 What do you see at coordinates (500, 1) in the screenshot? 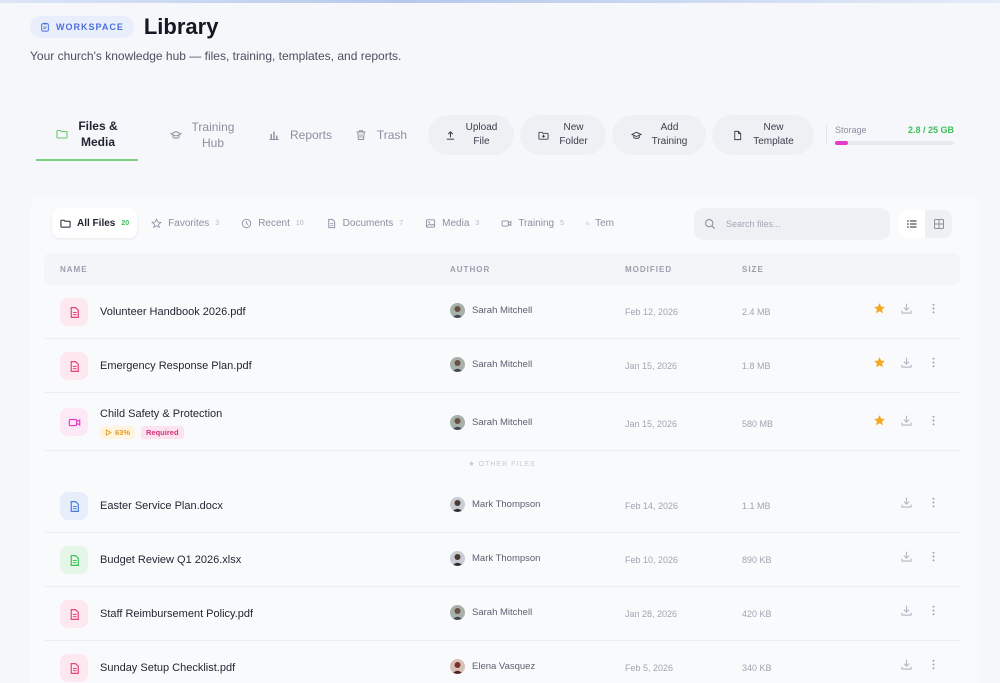
I see `top-accent-line` at bounding box center [500, 1].